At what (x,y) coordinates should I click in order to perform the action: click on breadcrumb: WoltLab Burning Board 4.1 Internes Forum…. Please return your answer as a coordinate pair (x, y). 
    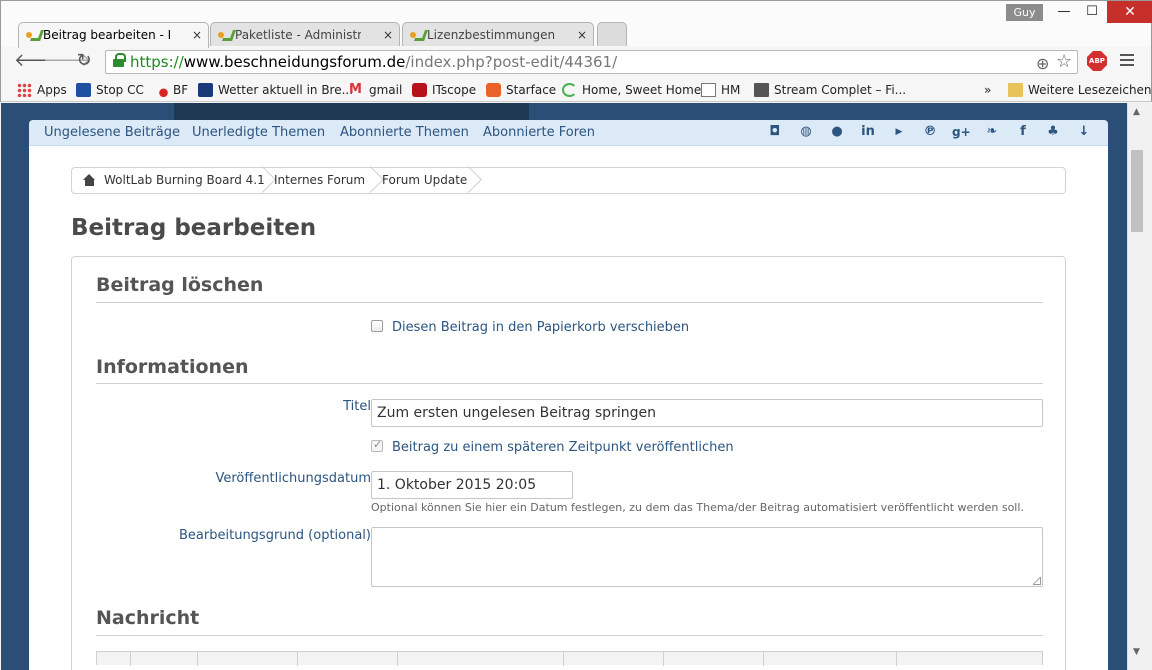
    Looking at the image, I should click on (568, 180).